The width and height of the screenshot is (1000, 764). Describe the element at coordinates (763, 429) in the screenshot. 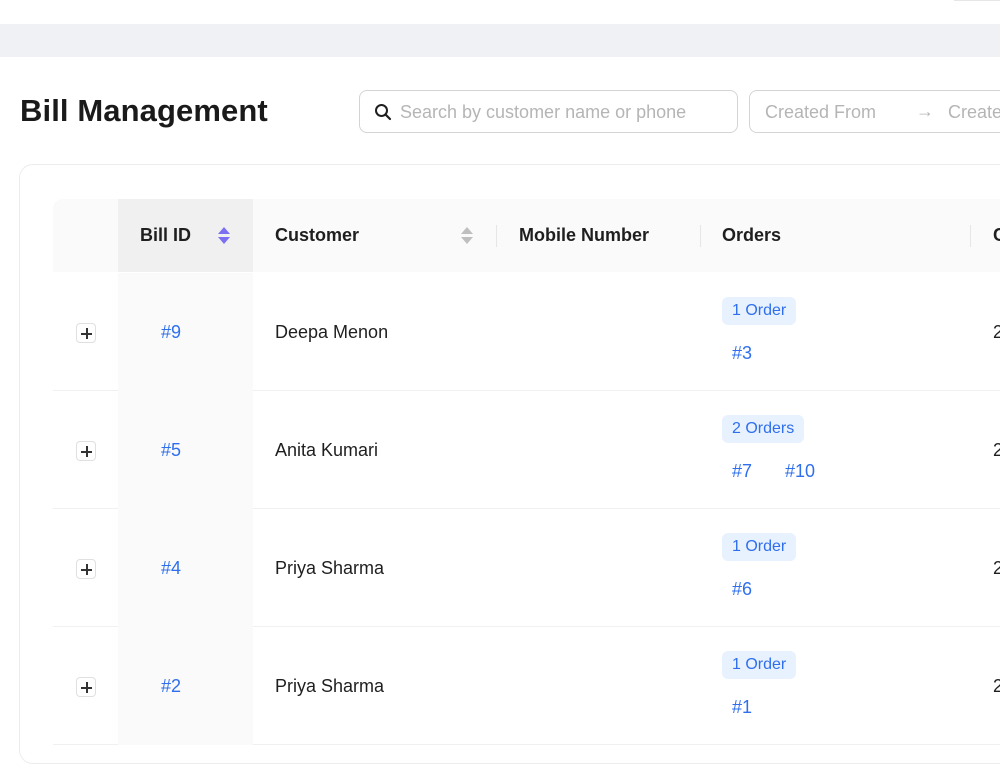

I see `orders-count-badge: 2 Orders` at that location.